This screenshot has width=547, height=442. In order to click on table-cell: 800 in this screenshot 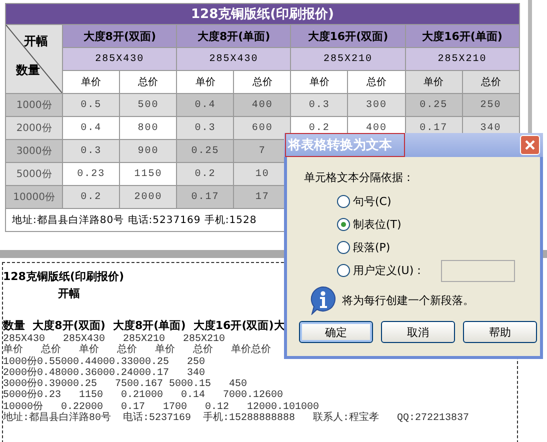, I will do `click(148, 128)`.